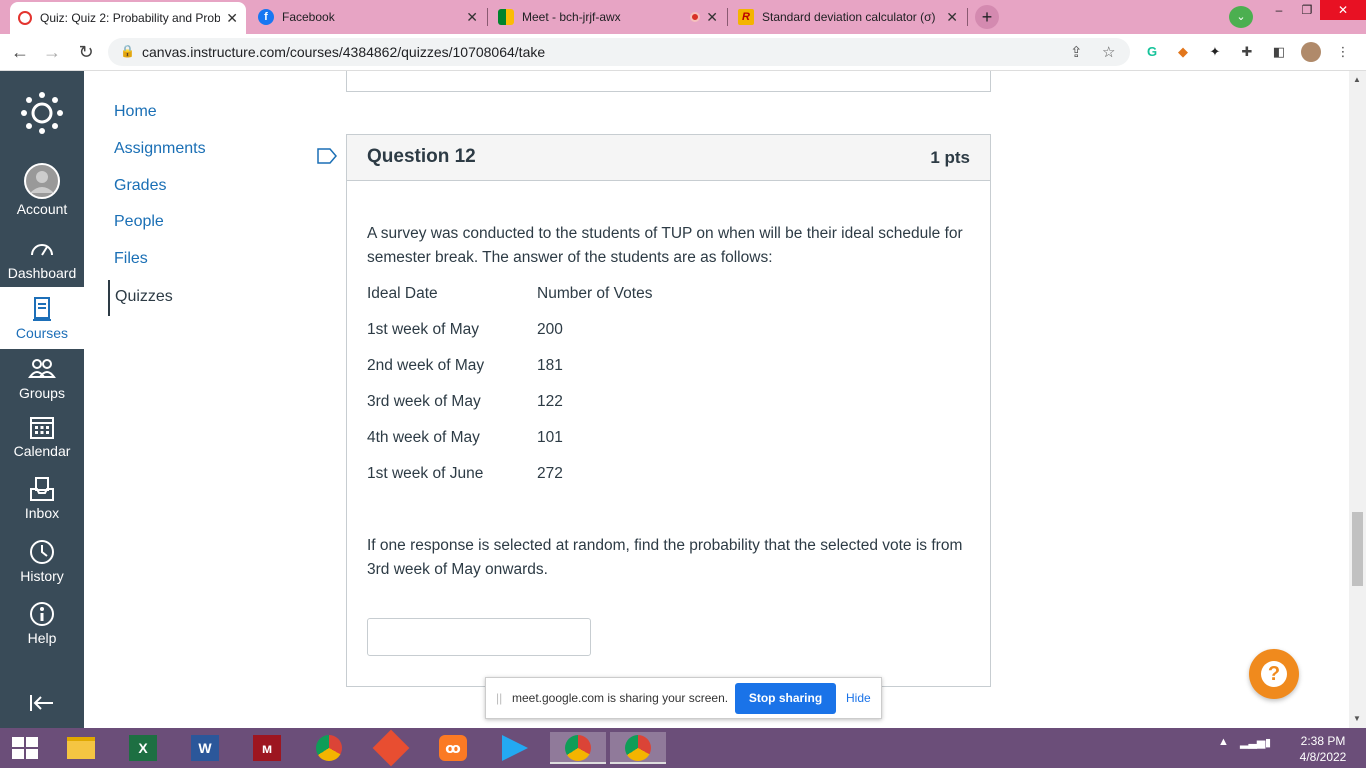 The image size is (1366, 772). I want to click on nav-help: Help, so click(42, 623).